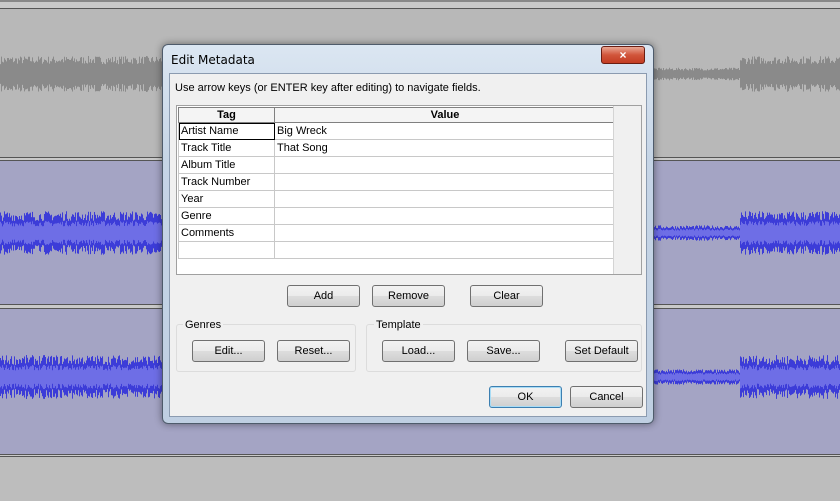 The image size is (840, 501). What do you see at coordinates (226, 233) in the screenshot?
I see `tag-cell: Comments` at bounding box center [226, 233].